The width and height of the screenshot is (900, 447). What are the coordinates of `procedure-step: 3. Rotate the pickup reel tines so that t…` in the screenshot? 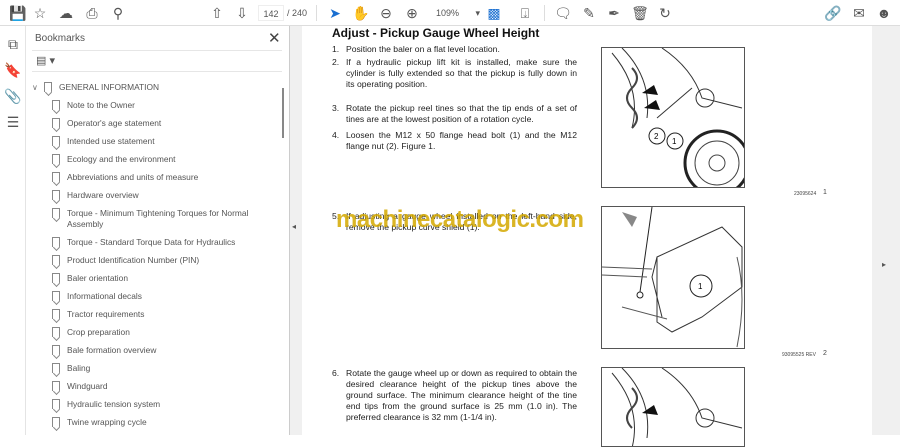 It's located at (454, 114).